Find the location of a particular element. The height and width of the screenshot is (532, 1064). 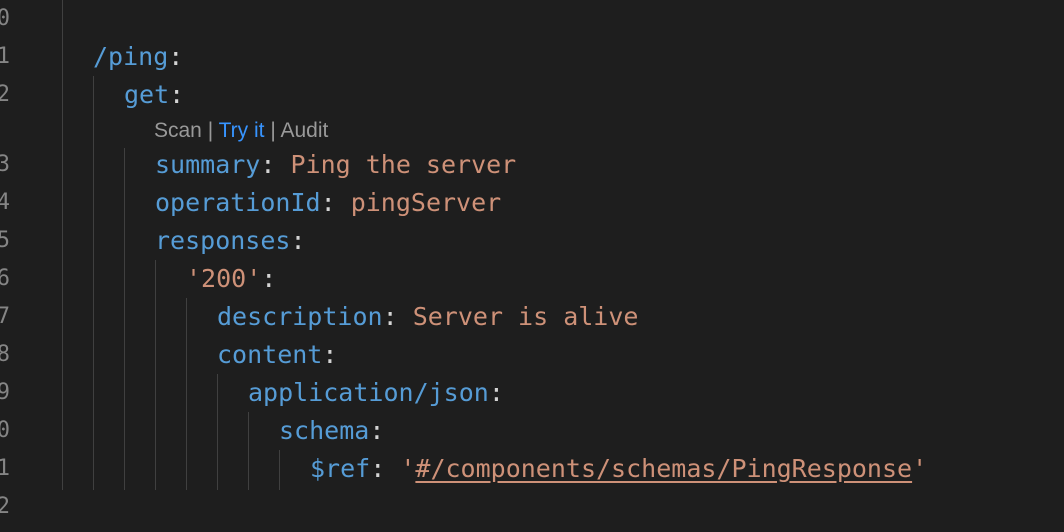

line-number: 4 is located at coordinates (5, 202).